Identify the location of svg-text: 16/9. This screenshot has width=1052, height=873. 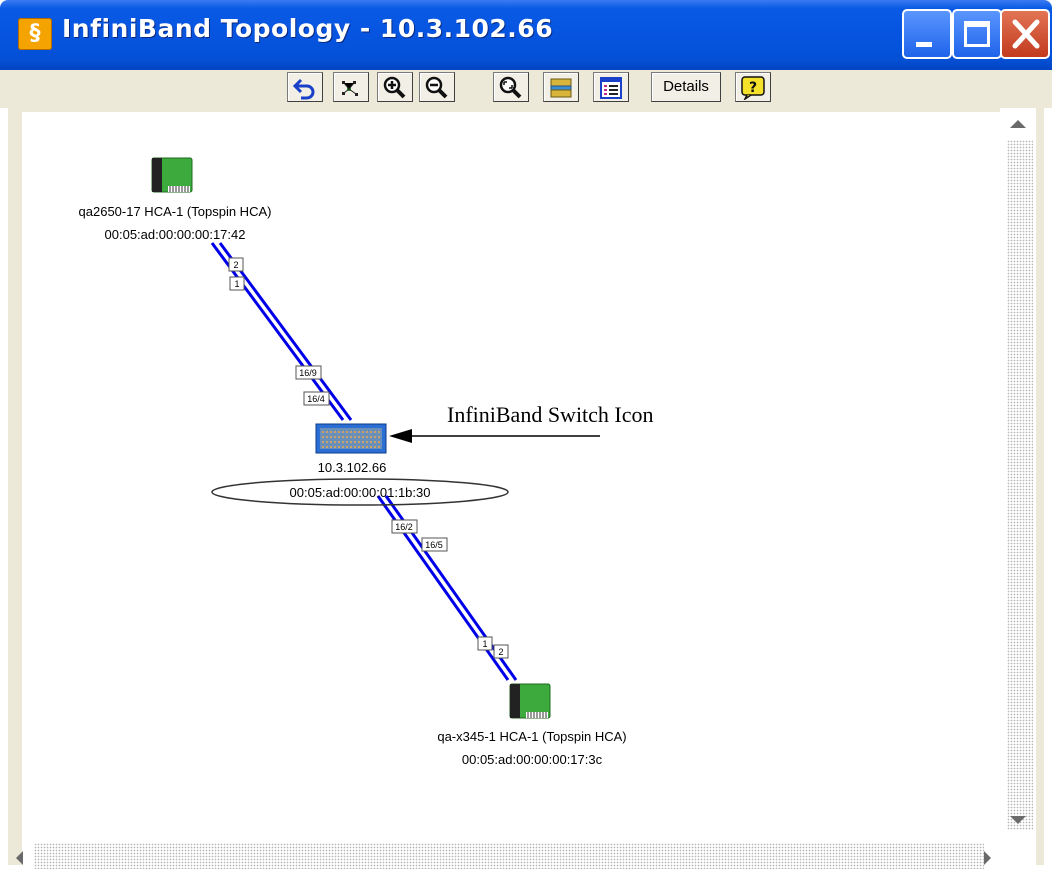
(308, 373).